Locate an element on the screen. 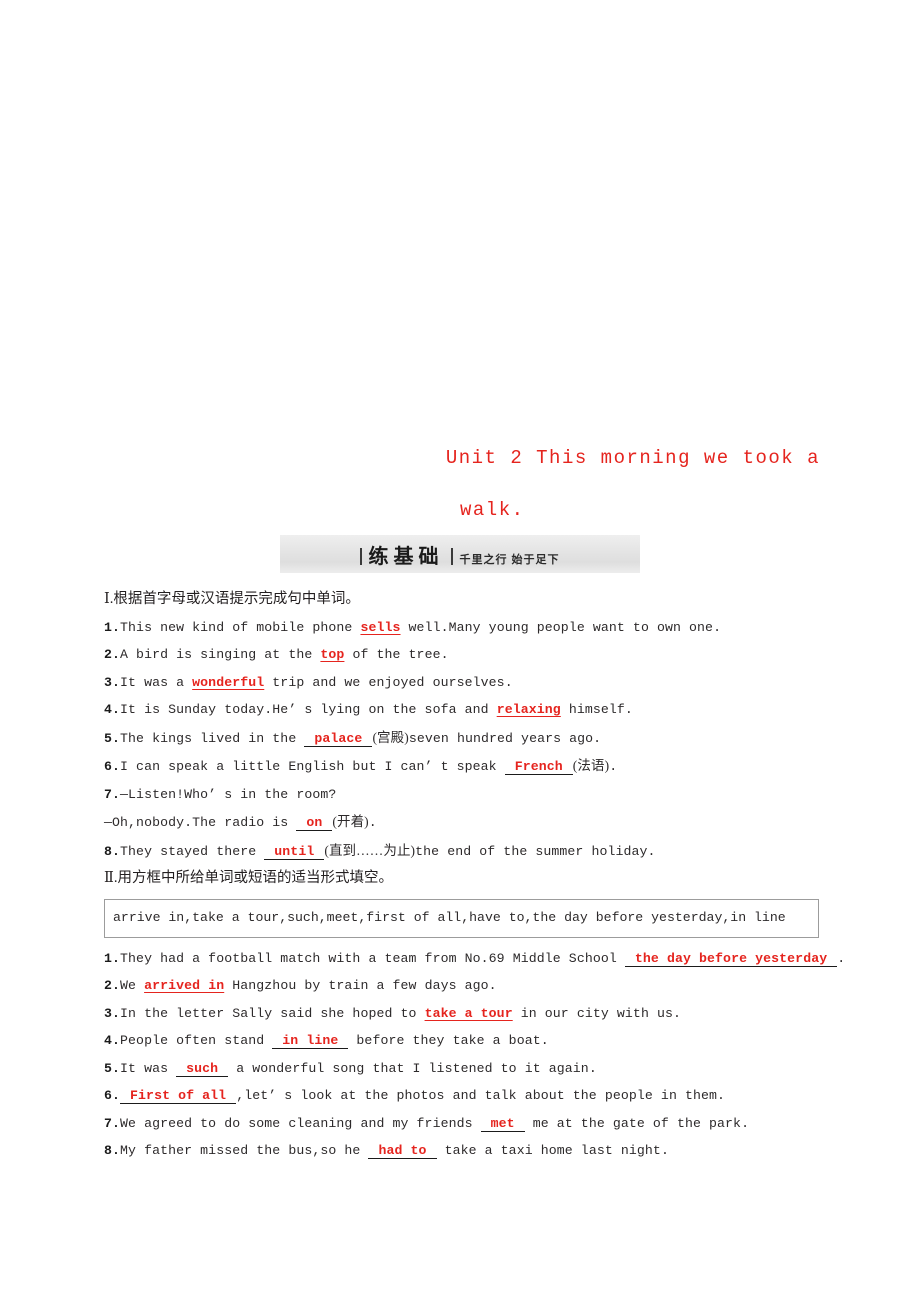 This screenshot has height=1302, width=920. question-text-post: himself. is located at coordinates (596, 709).